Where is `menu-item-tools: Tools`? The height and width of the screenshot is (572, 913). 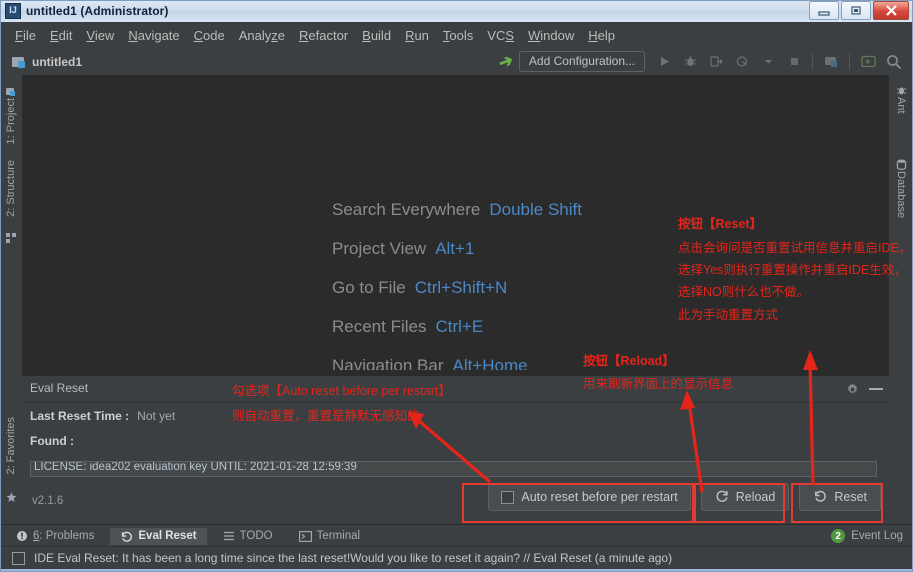 menu-item-tools: Tools is located at coordinates (458, 35).